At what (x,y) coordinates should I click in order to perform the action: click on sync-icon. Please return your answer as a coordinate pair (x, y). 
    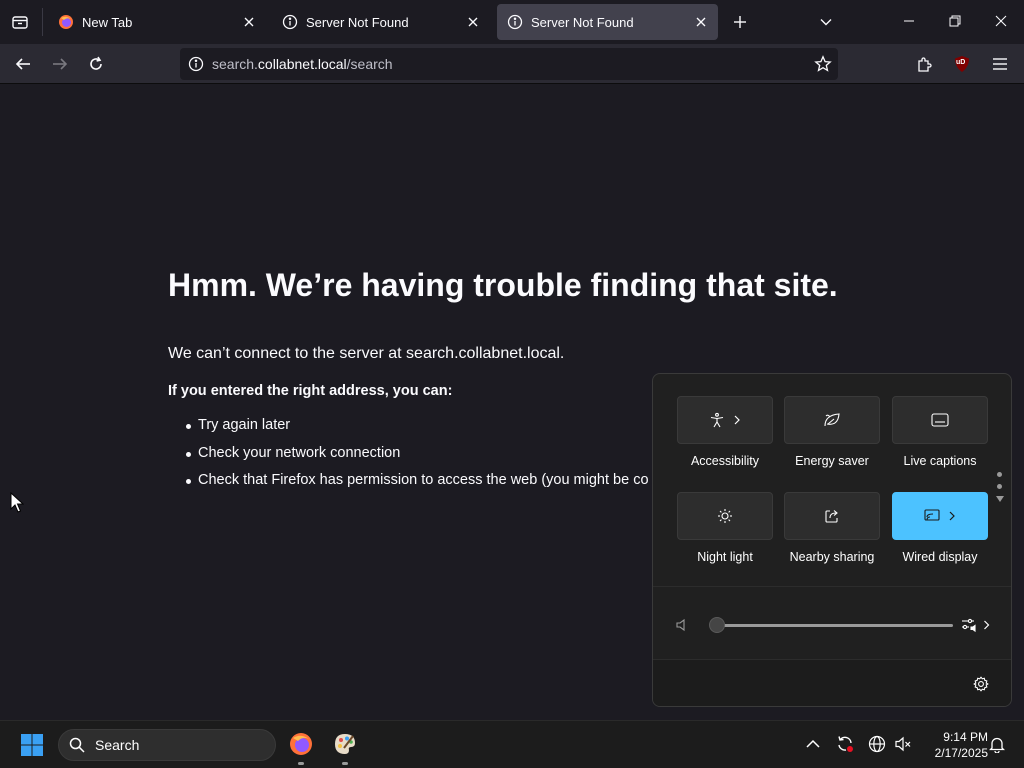
    Looking at the image, I should click on (845, 744).